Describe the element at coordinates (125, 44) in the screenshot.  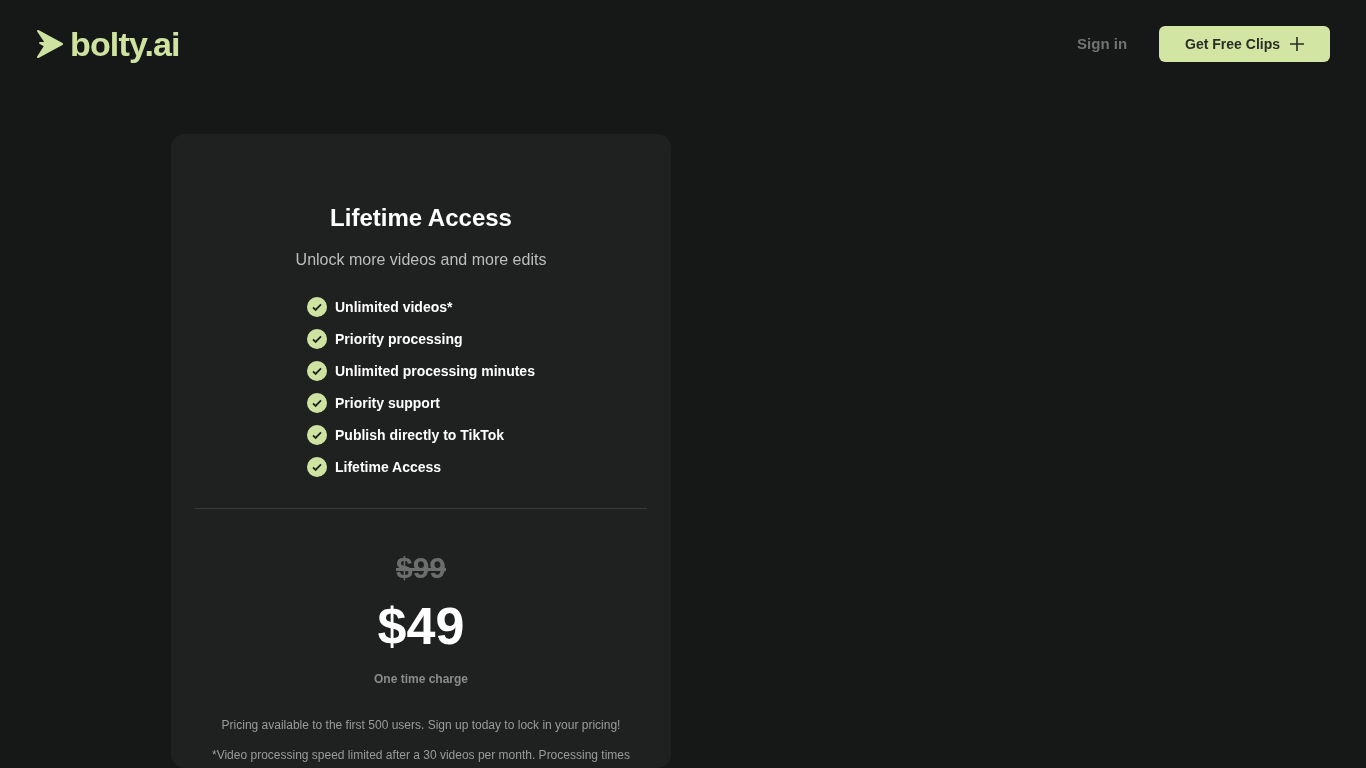
I see `logo-text: bolty.ai` at that location.